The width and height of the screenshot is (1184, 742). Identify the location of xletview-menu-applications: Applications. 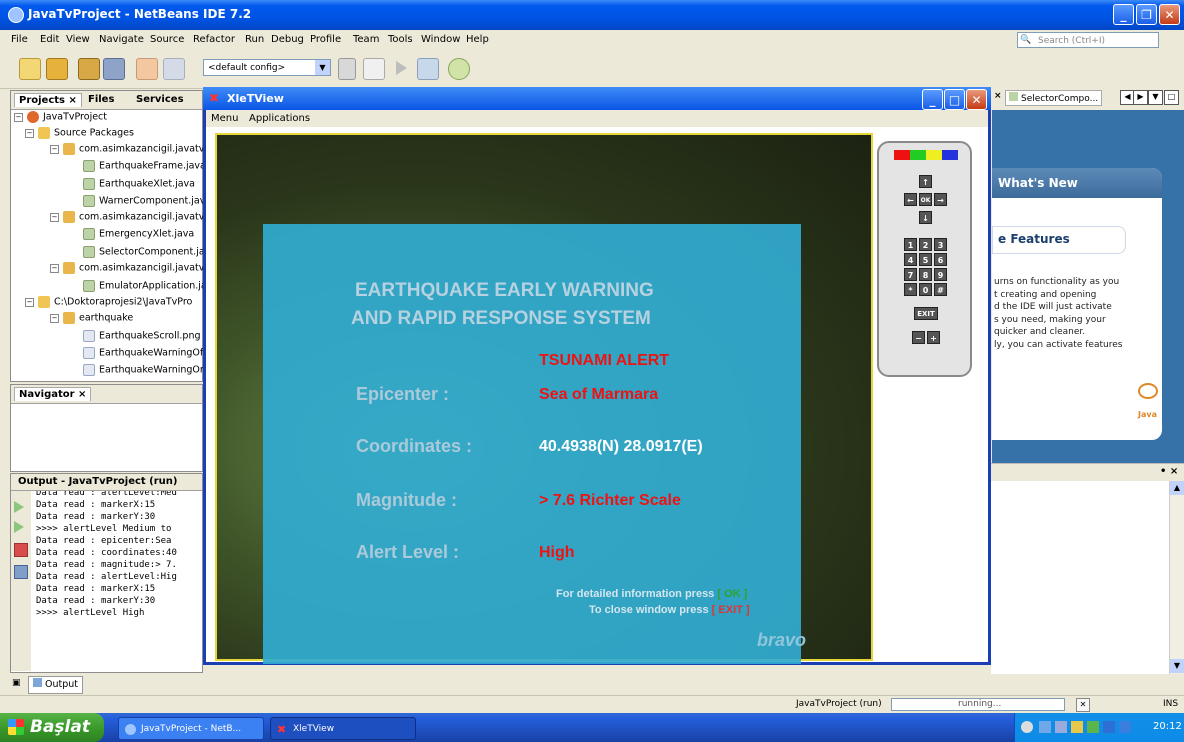
(279, 118).